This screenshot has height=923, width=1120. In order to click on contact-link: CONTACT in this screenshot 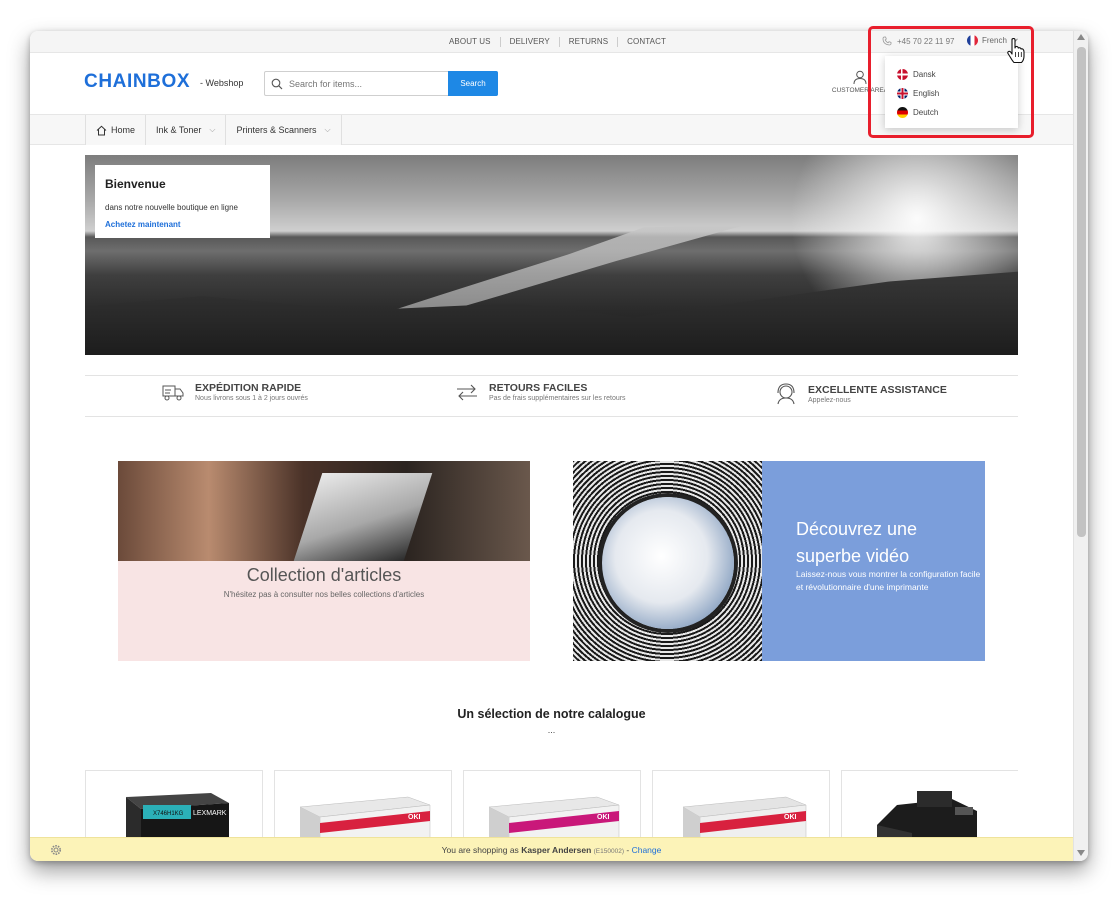, I will do `click(646, 42)`.